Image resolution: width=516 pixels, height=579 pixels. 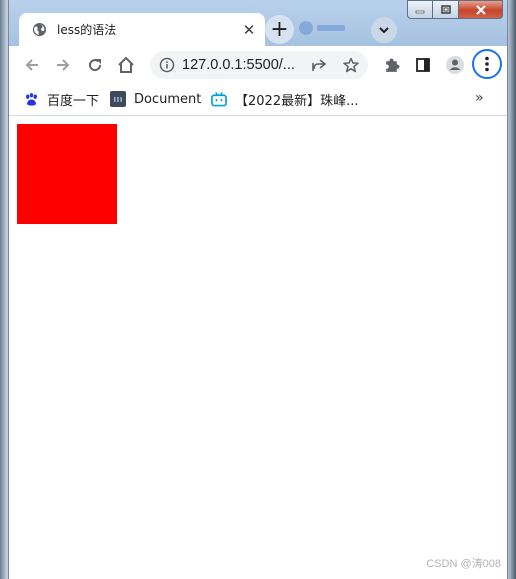 I want to click on close-x-icon, so click(x=480, y=9).